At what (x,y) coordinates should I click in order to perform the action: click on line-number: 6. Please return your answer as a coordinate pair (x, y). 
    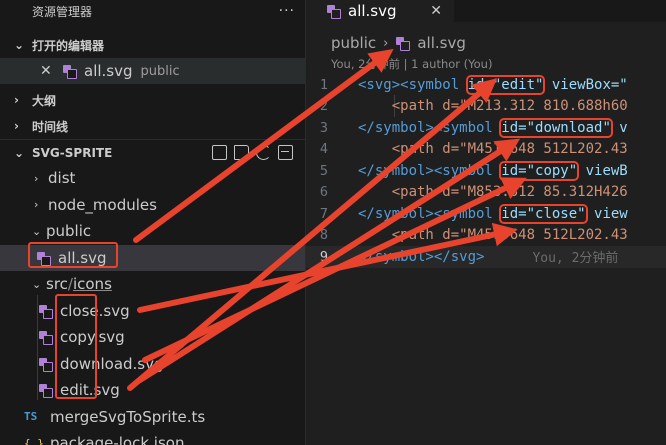
    Looking at the image, I should click on (323, 192).